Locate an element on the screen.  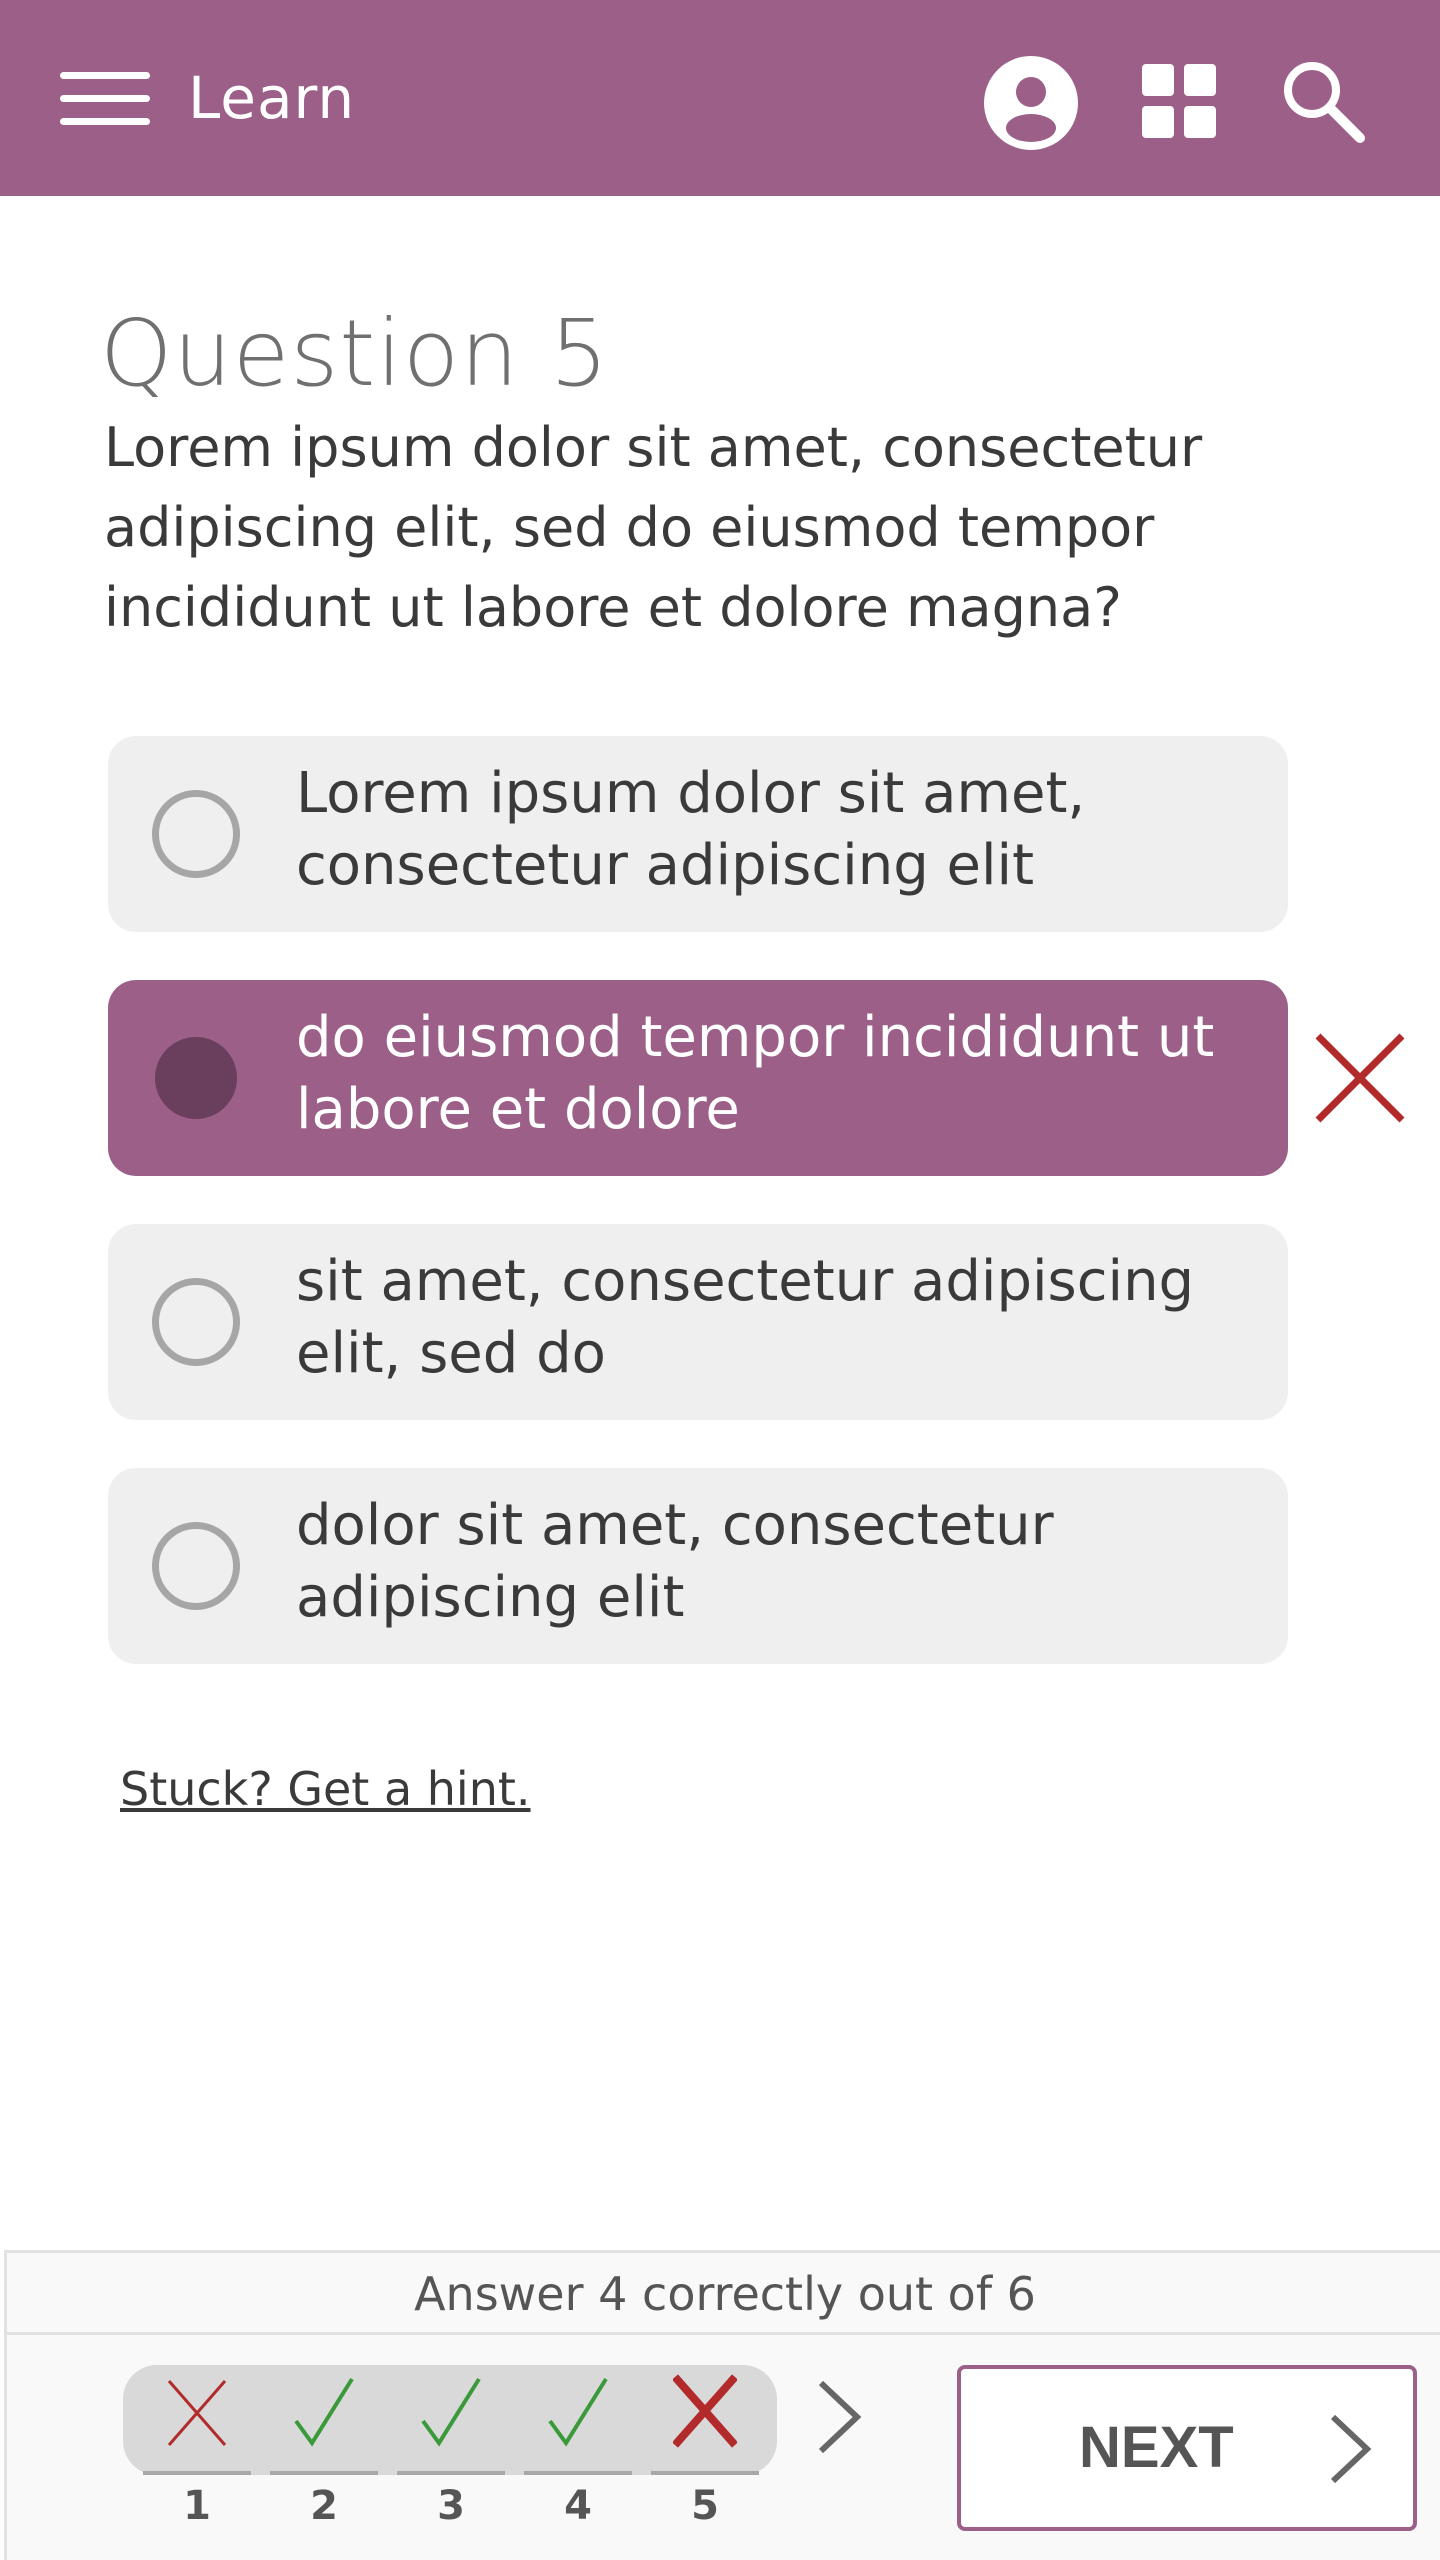
search-icon is located at coordinates (1323, 101).